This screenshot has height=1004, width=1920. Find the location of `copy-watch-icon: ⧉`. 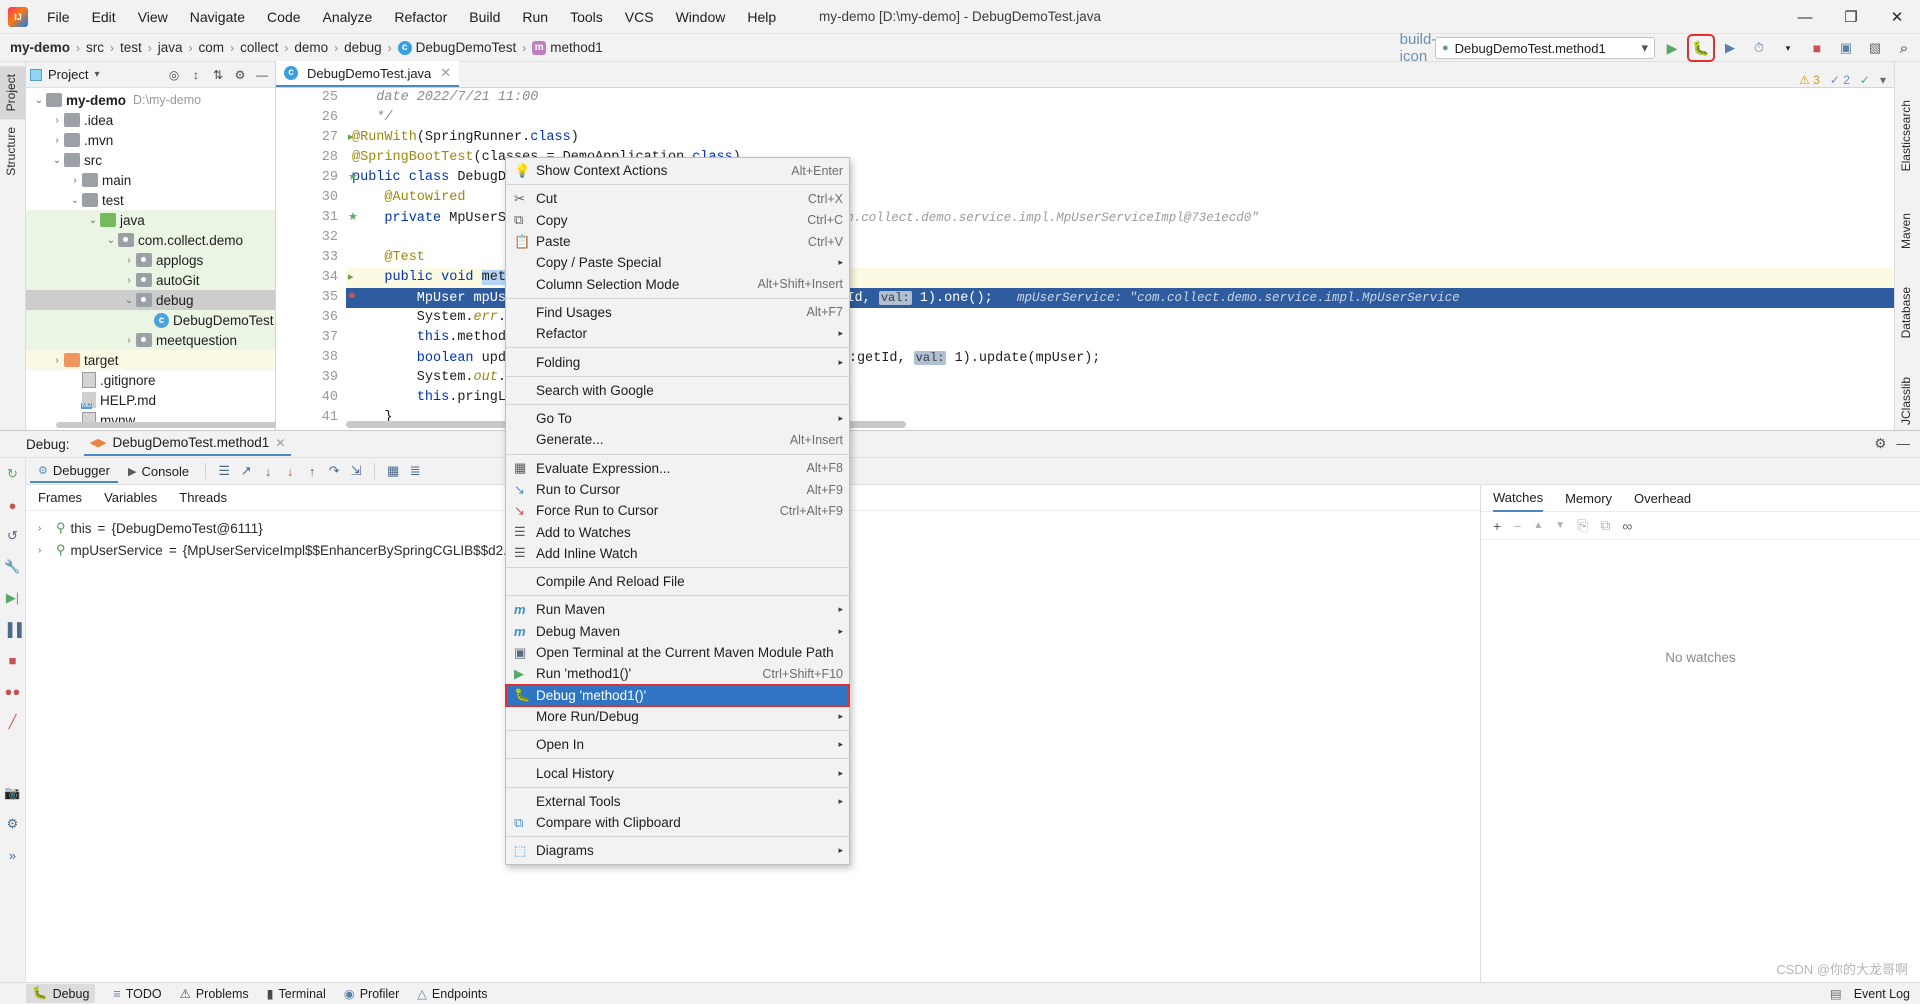

copy-watch-icon: ⧉ is located at coordinates (1605, 525).